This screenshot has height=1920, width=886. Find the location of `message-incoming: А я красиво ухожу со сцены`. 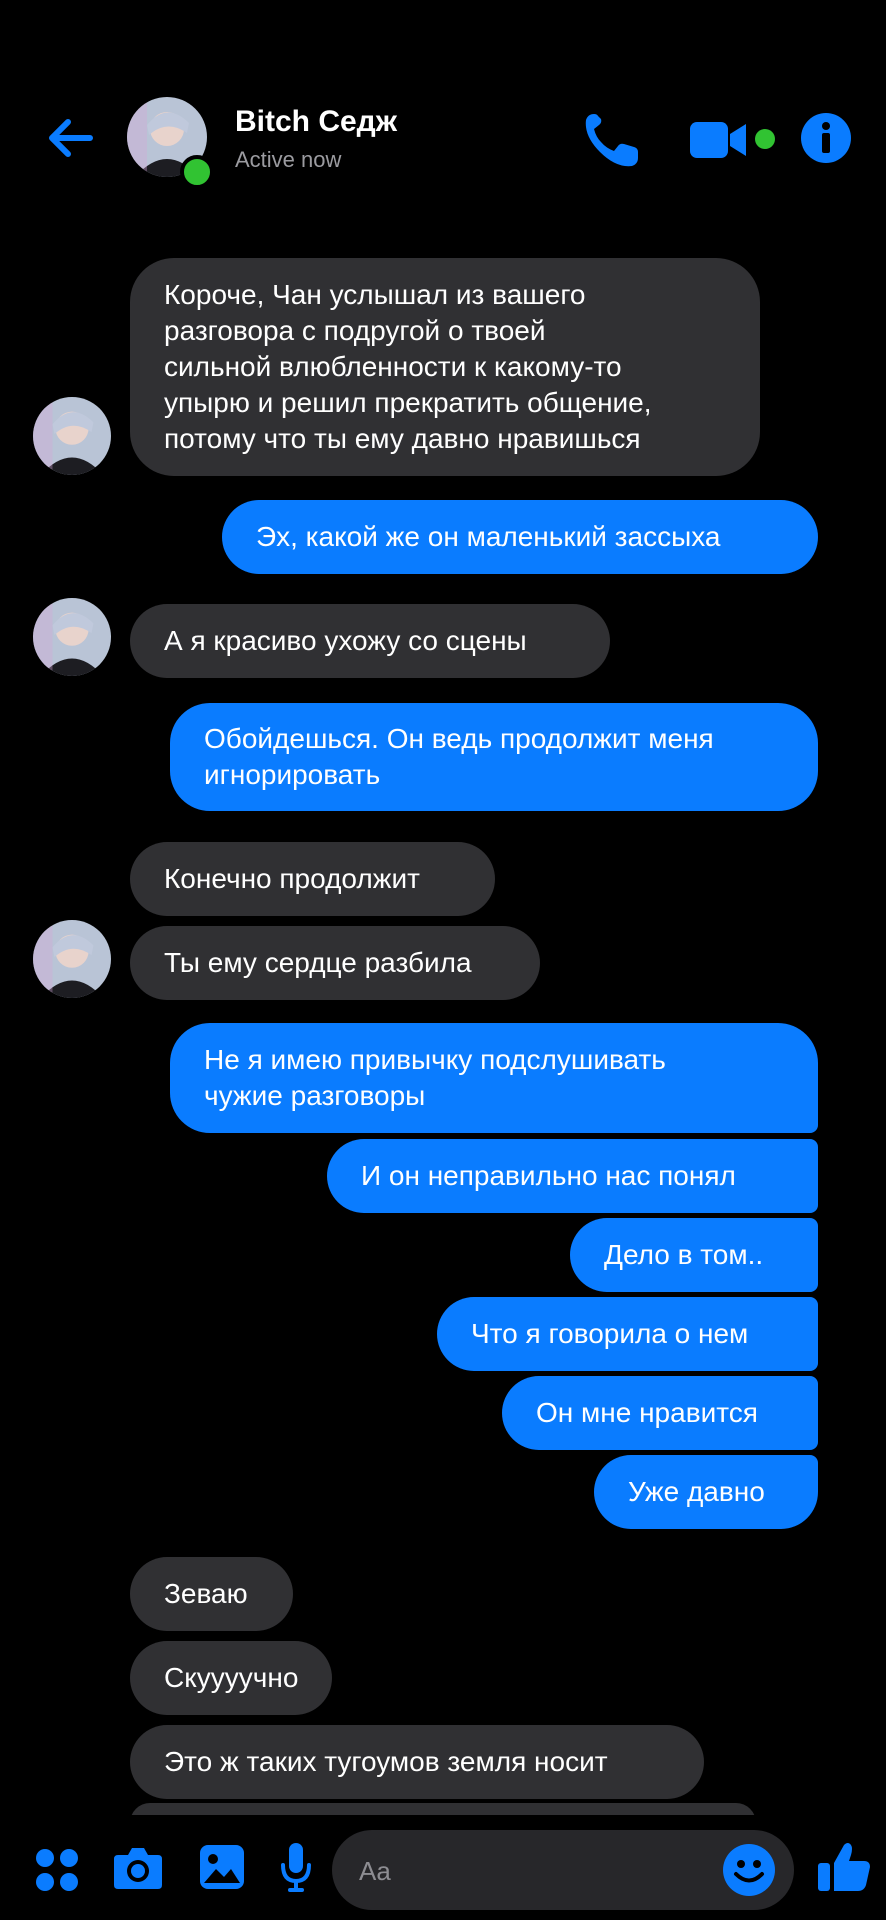

message-incoming: А я красиво ухожу со сцены is located at coordinates (370, 641).